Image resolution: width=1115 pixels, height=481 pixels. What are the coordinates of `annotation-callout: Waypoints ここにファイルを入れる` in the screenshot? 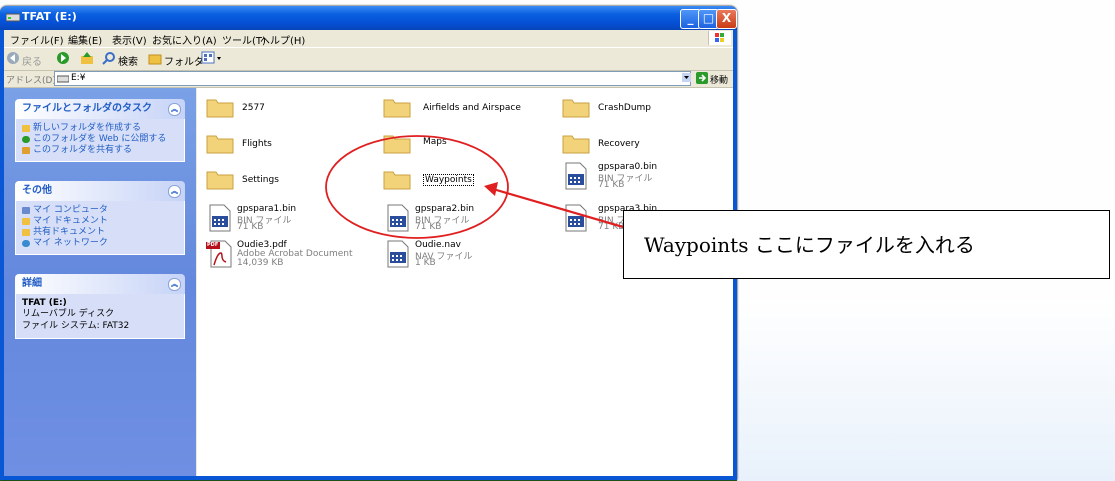 It's located at (866, 244).